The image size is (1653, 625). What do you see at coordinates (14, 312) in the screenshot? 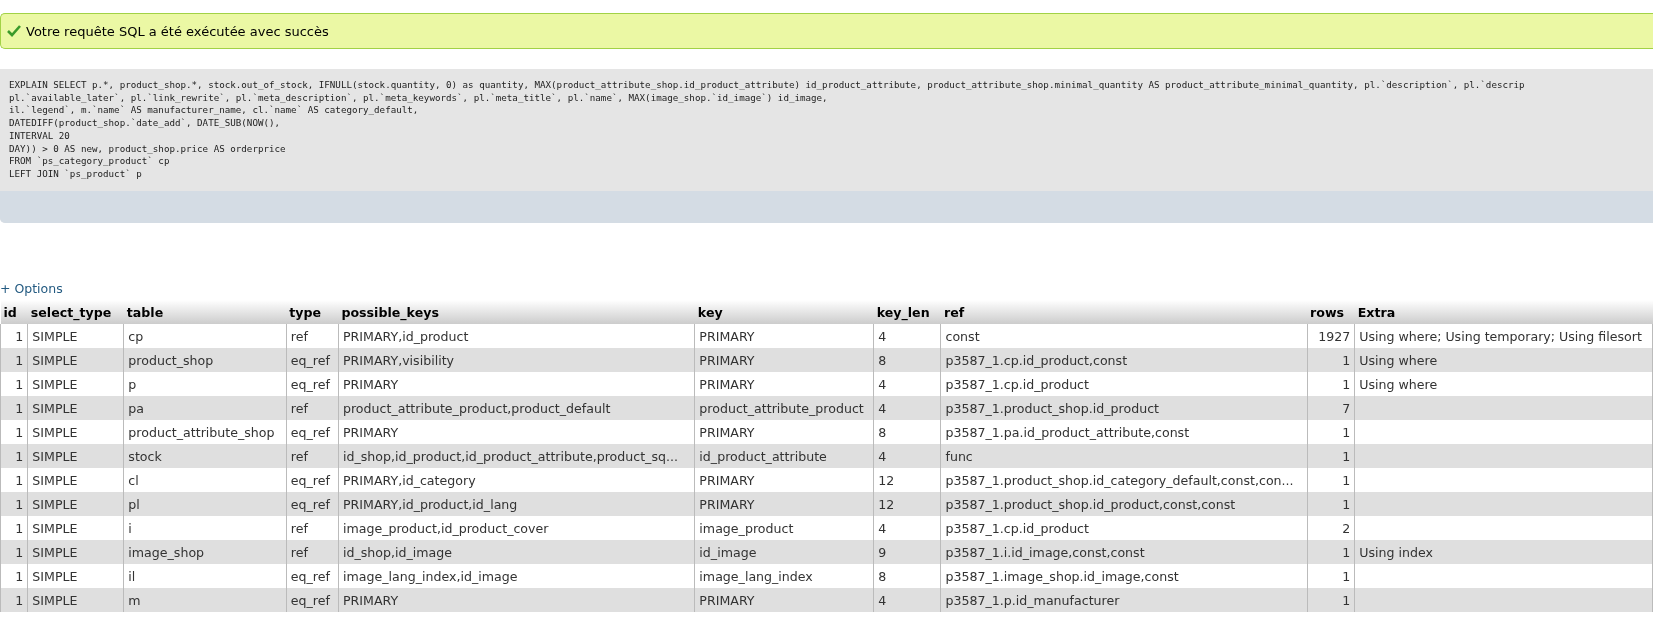
I see `column-header: id` at bounding box center [14, 312].